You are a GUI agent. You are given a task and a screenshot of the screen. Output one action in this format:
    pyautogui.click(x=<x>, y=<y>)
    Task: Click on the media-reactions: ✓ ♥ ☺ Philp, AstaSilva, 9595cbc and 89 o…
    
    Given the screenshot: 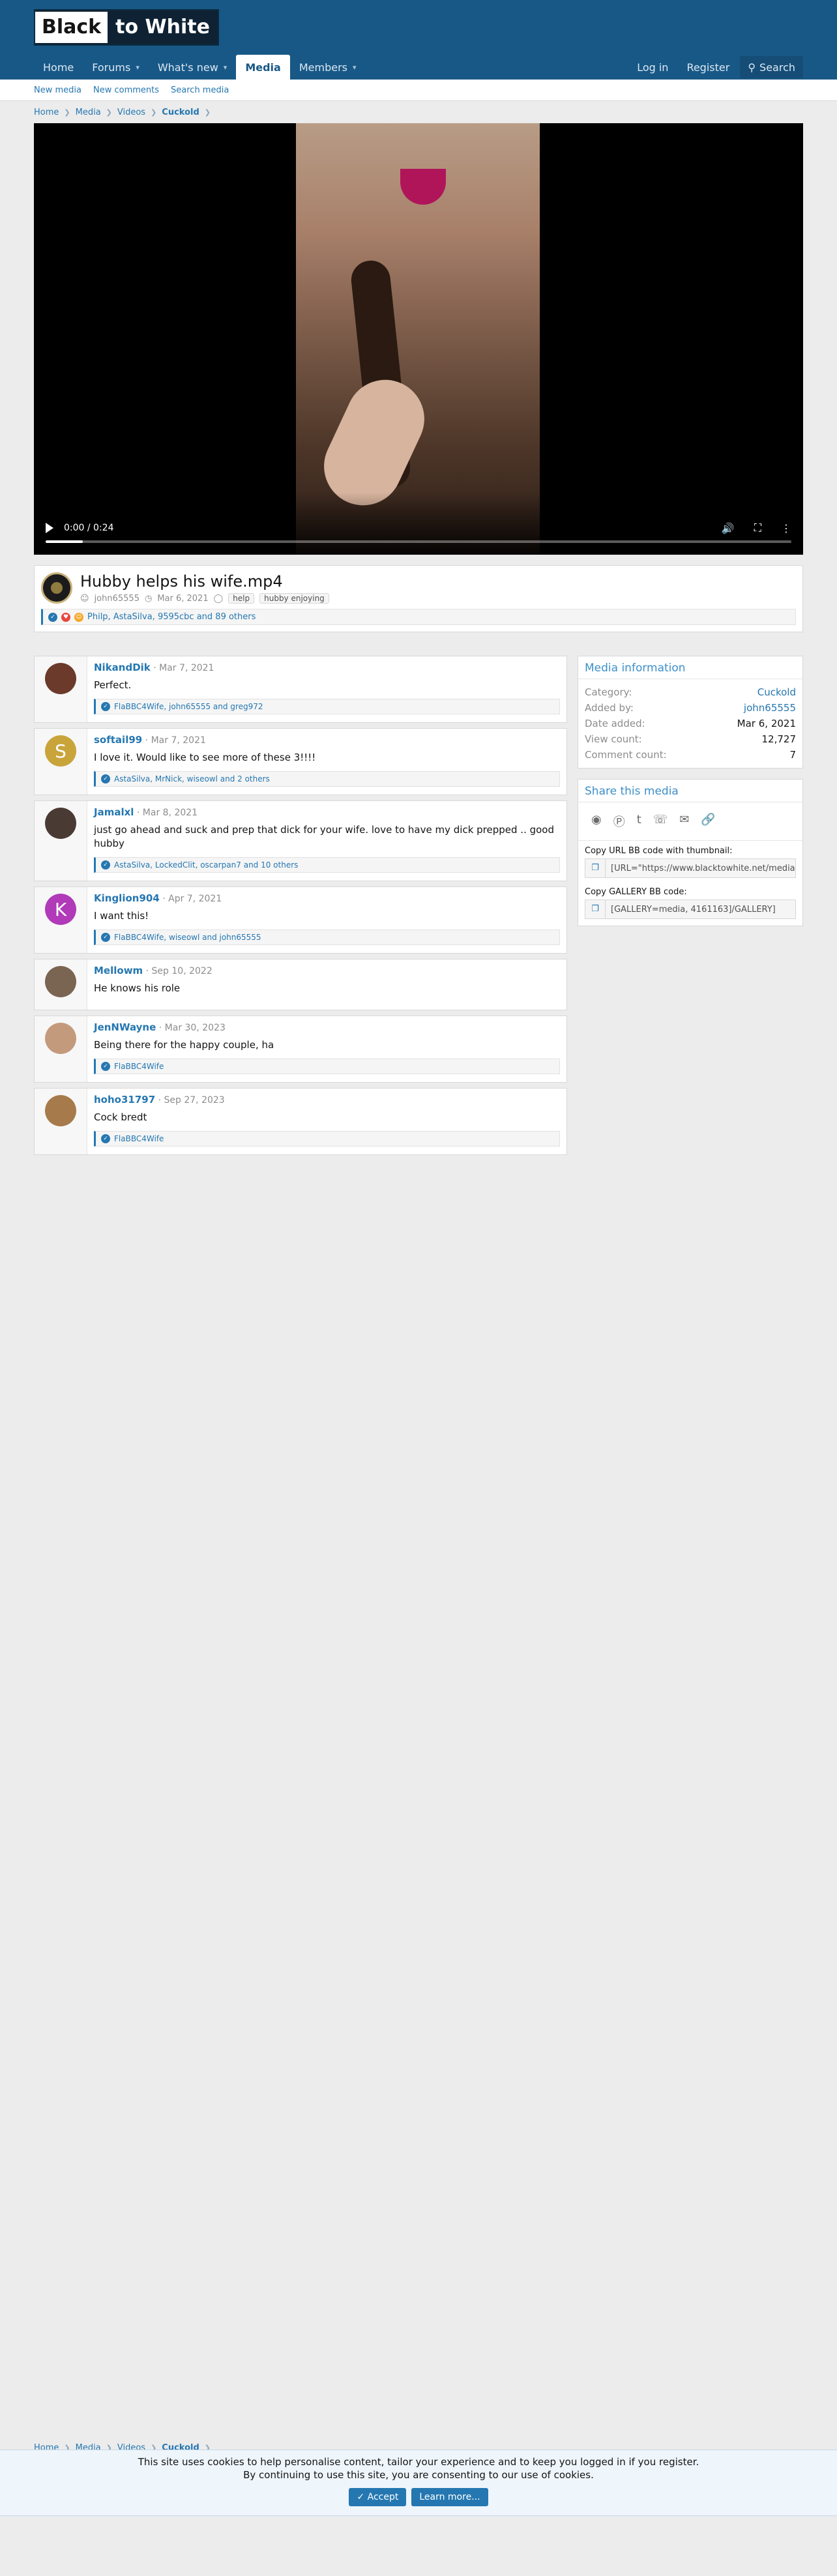 What is the action you would take?
    pyautogui.click(x=419, y=617)
    